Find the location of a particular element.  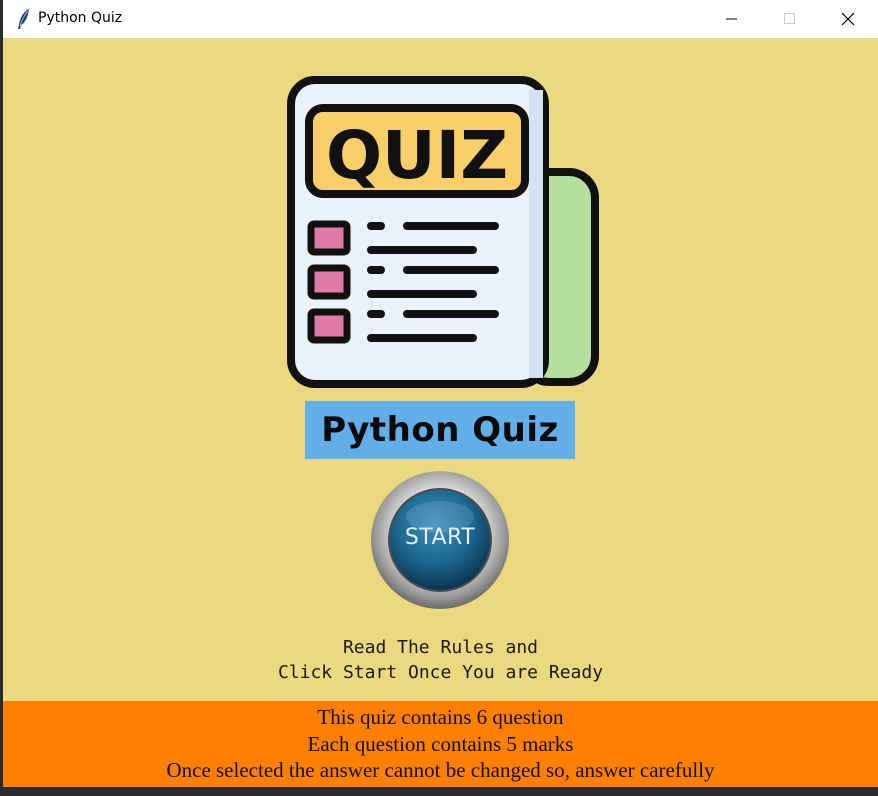

close-icon is located at coordinates (848, 19).